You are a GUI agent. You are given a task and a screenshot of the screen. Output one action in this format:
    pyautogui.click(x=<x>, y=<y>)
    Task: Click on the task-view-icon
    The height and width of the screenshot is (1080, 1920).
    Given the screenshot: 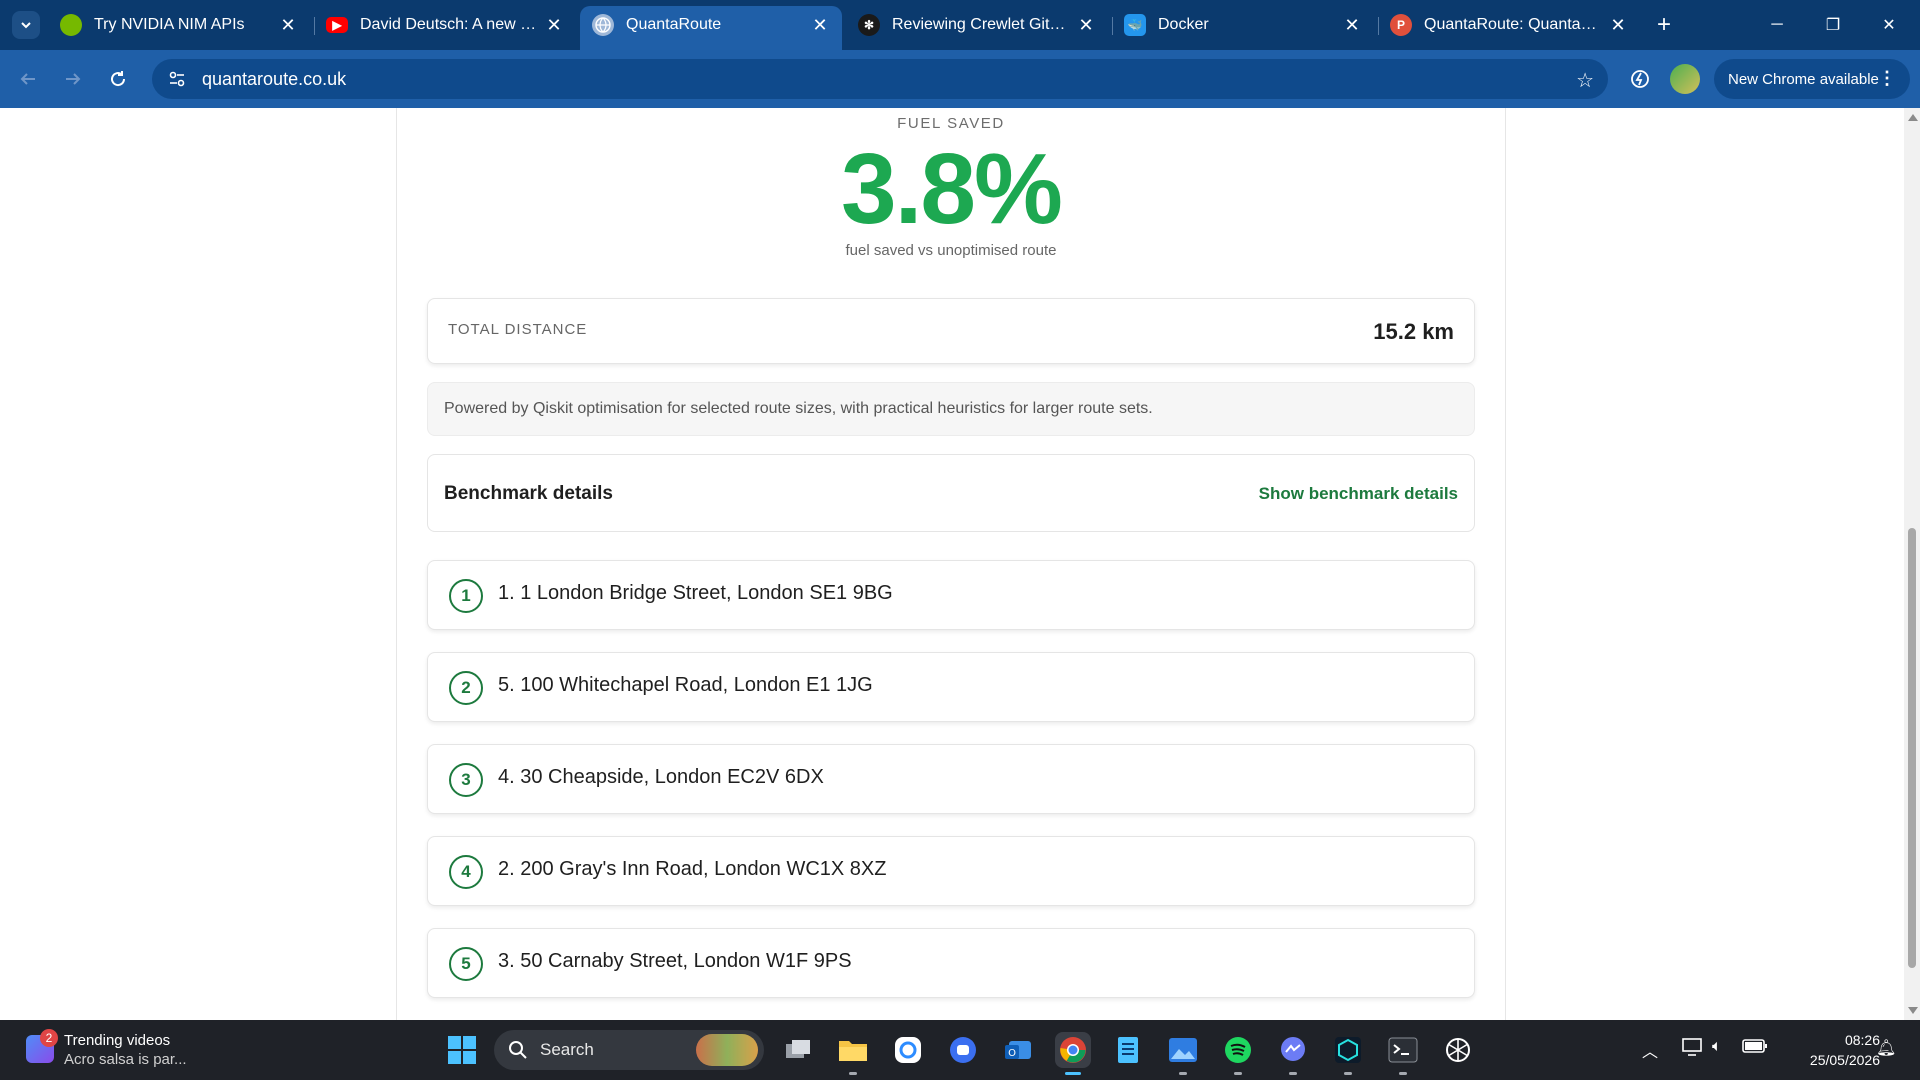 What is the action you would take?
    pyautogui.click(x=798, y=1050)
    